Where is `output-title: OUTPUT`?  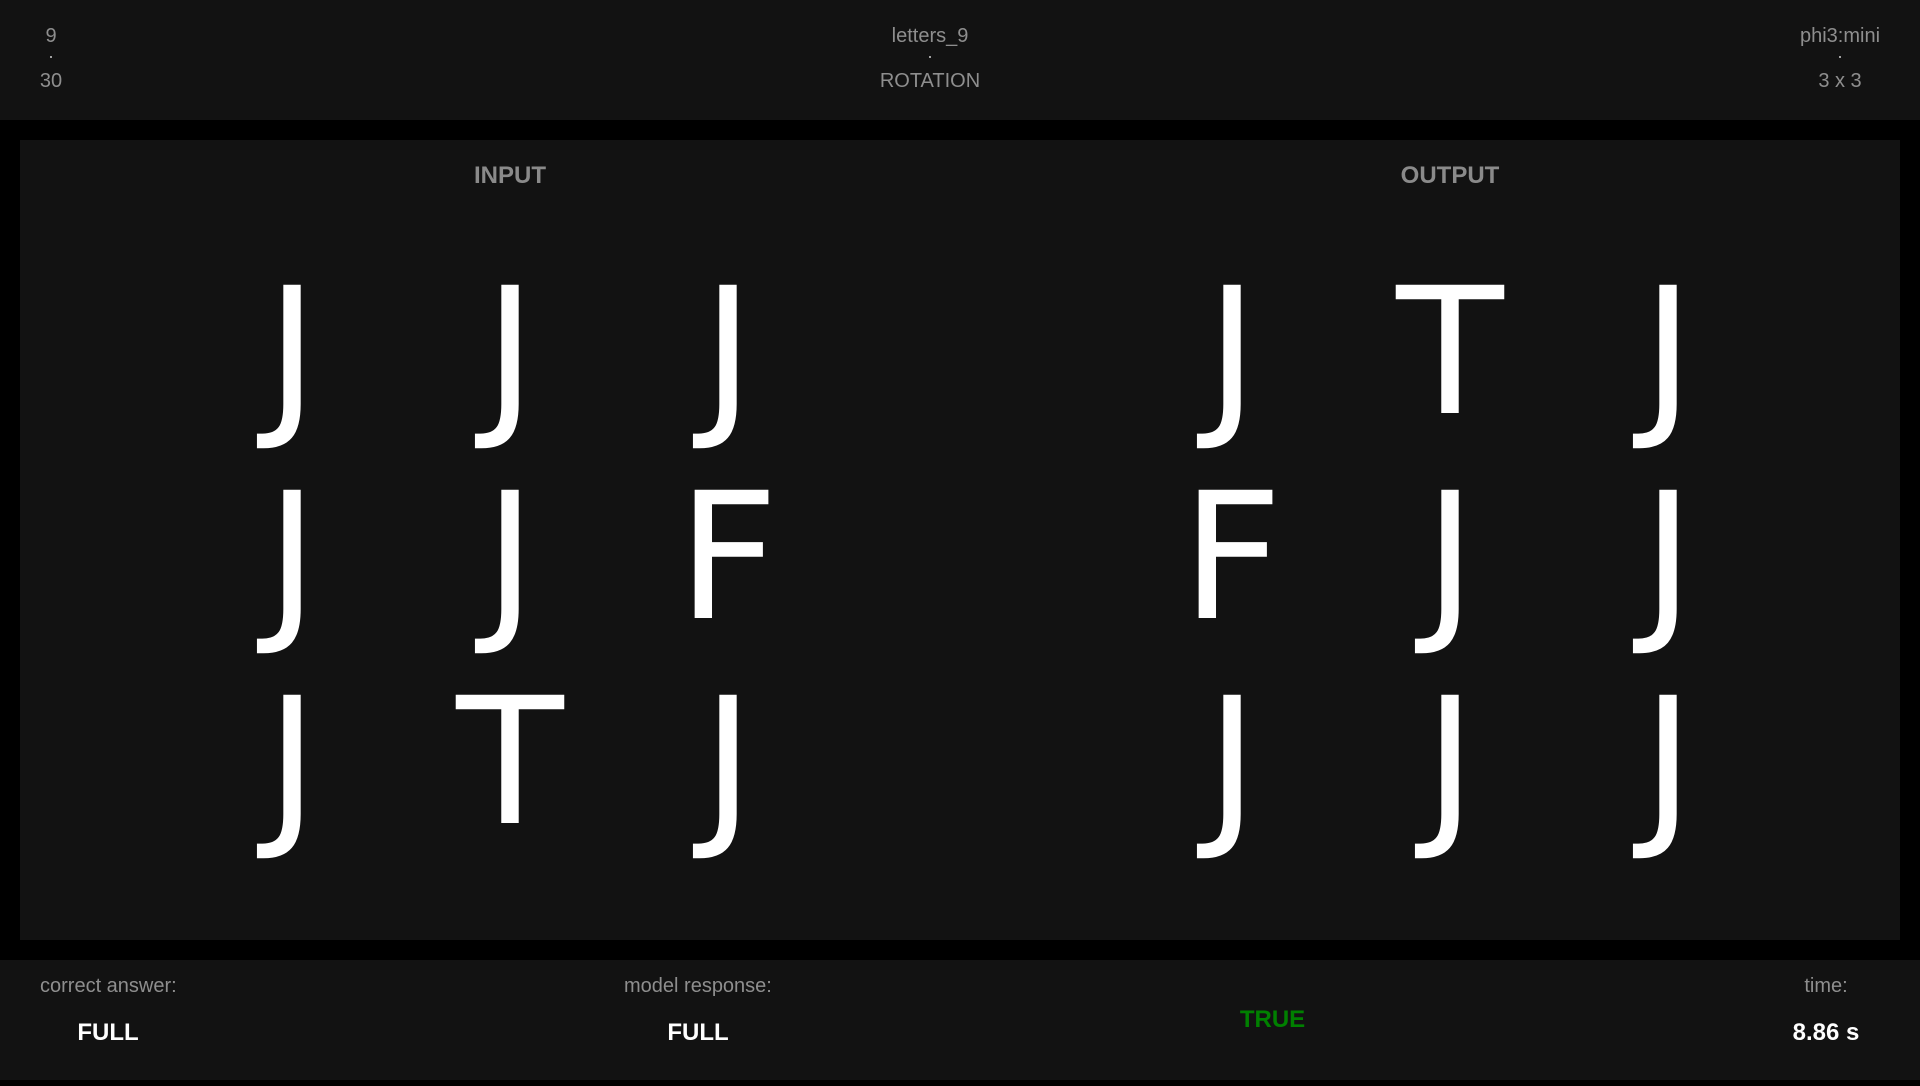 output-title: OUTPUT is located at coordinates (1450, 175).